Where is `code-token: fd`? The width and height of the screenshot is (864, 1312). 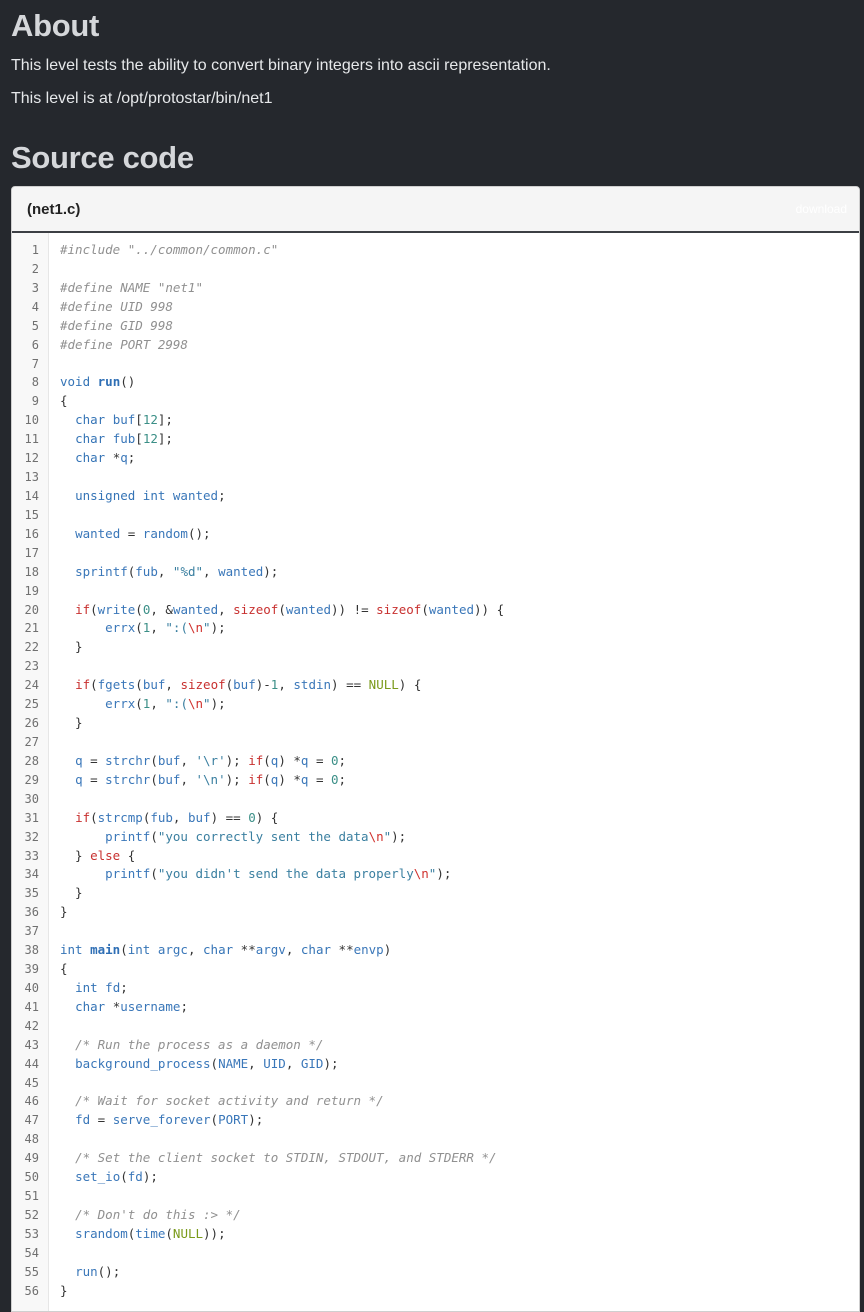 code-token: fd is located at coordinates (135, 1177).